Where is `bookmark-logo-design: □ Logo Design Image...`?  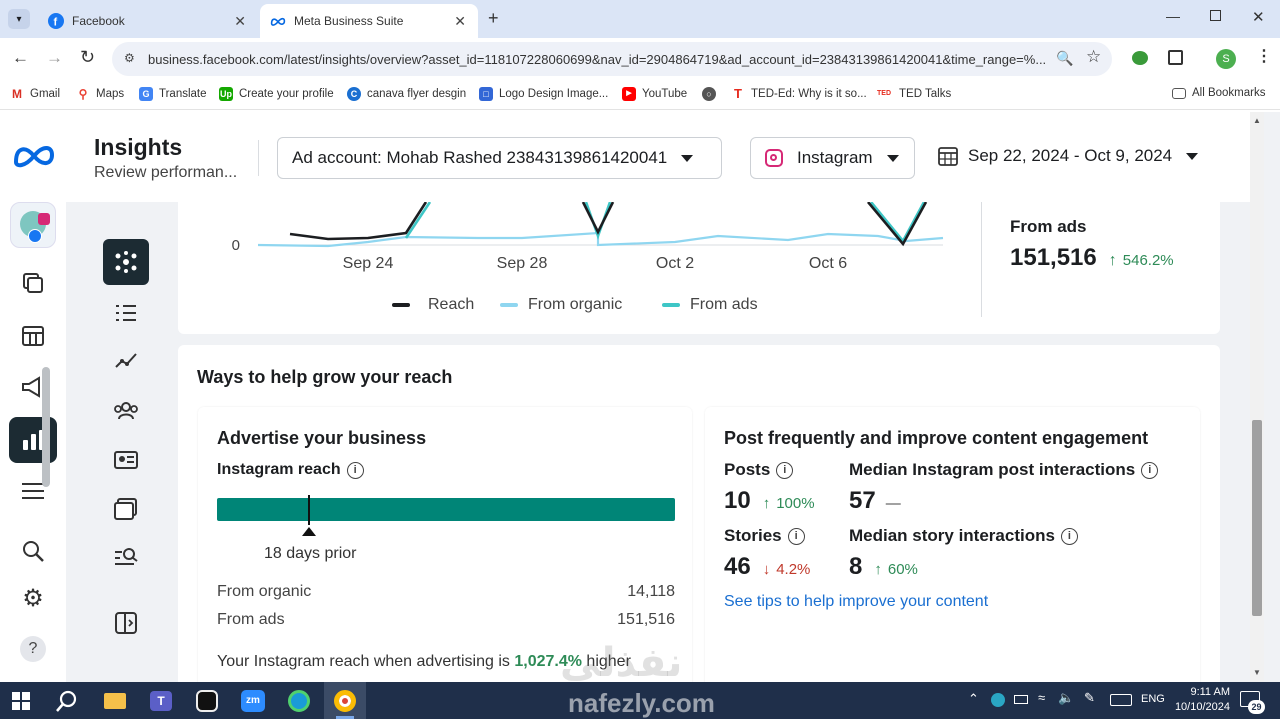
bookmark-logo-design: □ Logo Design Image... is located at coordinates (543, 94).